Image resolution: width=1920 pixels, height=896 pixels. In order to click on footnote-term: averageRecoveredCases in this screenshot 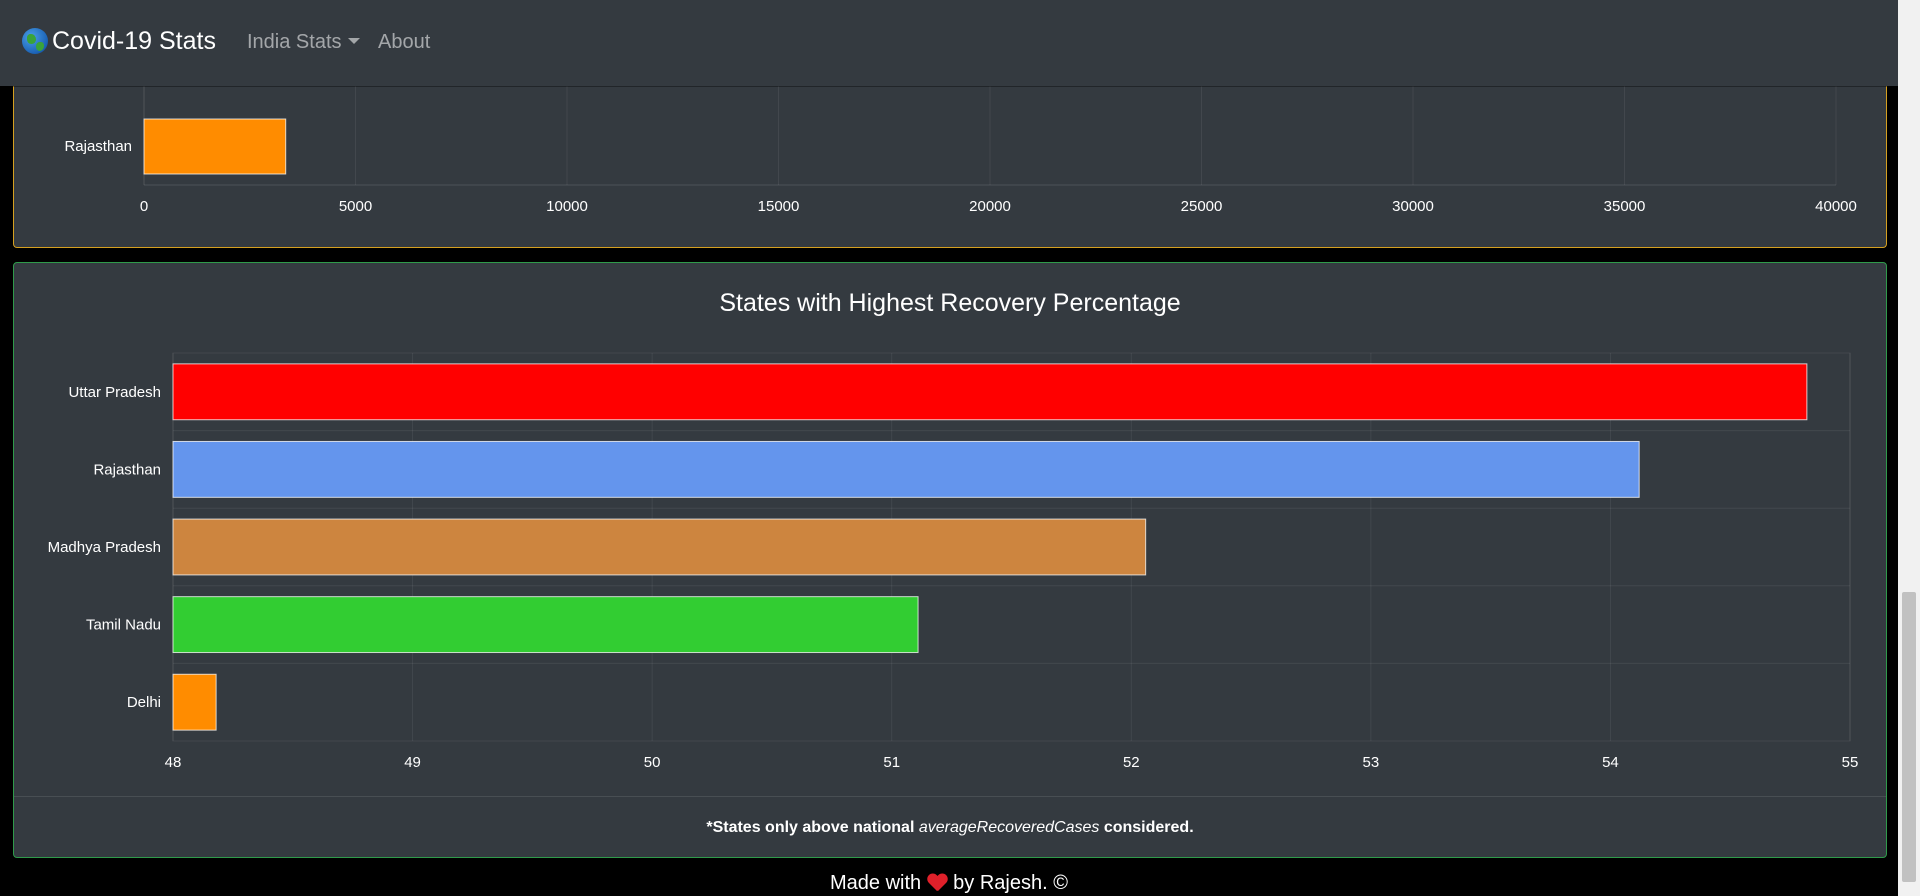, I will do `click(1009, 827)`.